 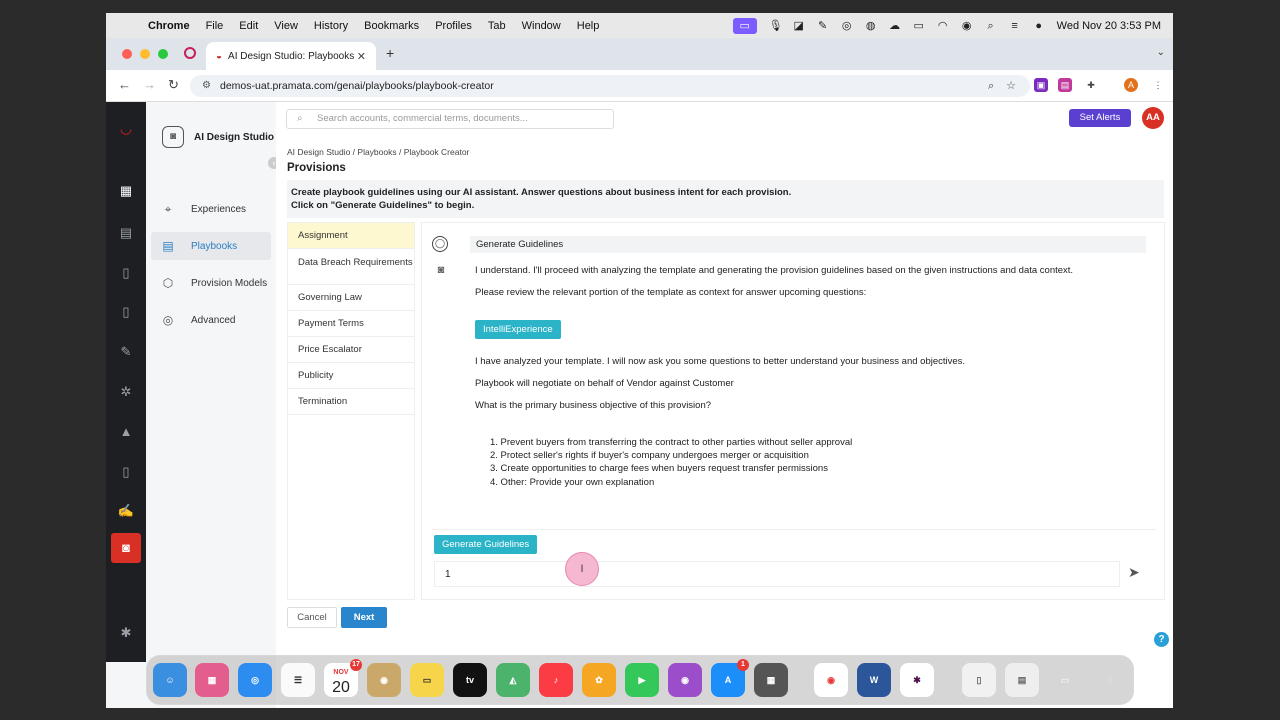 What do you see at coordinates (291, 56) in the screenshot?
I see `browser-tab: ◒ AI Design Studio: Playbooks ✕` at bounding box center [291, 56].